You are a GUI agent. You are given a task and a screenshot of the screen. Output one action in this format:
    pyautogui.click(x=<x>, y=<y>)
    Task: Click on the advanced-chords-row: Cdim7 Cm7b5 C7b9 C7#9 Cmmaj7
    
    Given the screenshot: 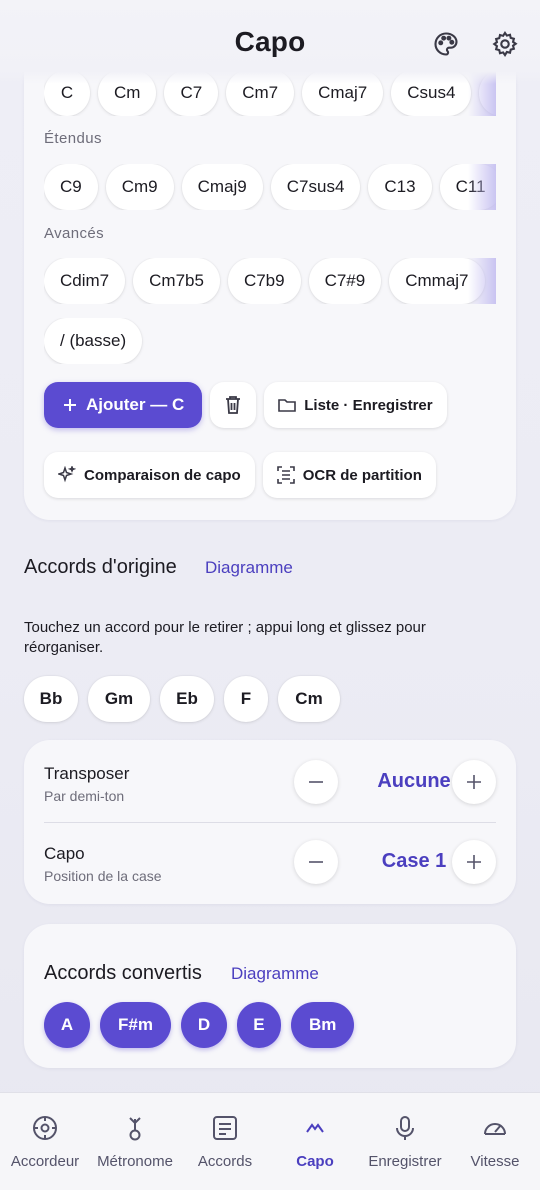 What is the action you would take?
    pyautogui.click(x=270, y=281)
    